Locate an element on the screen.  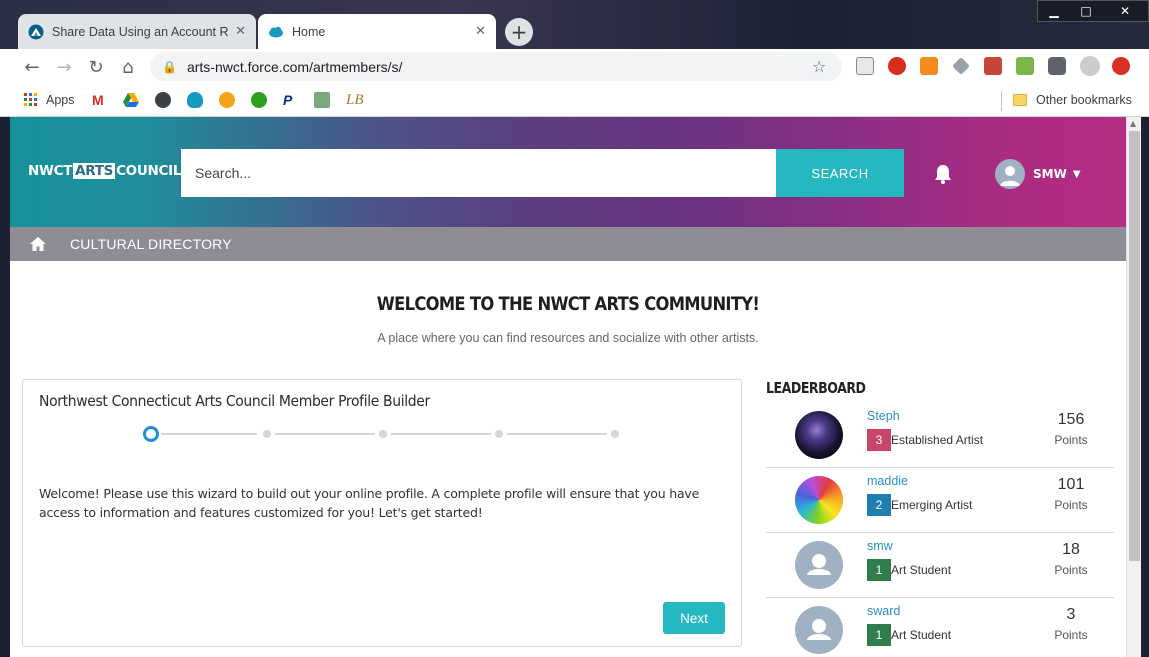
points-value: 3 is located at coordinates (1071, 614).